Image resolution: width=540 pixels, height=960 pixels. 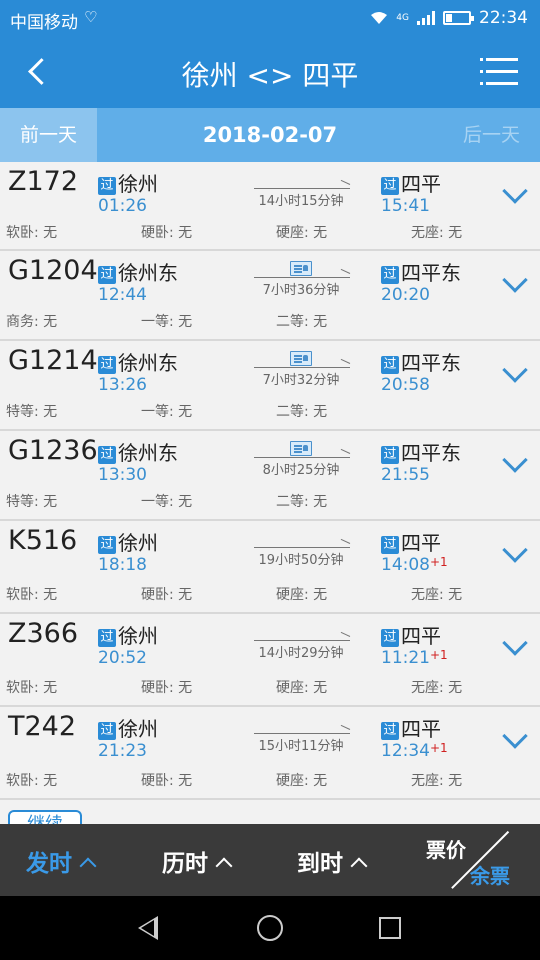 I want to click on arrival-time-value: 20:58, so click(x=405, y=385).